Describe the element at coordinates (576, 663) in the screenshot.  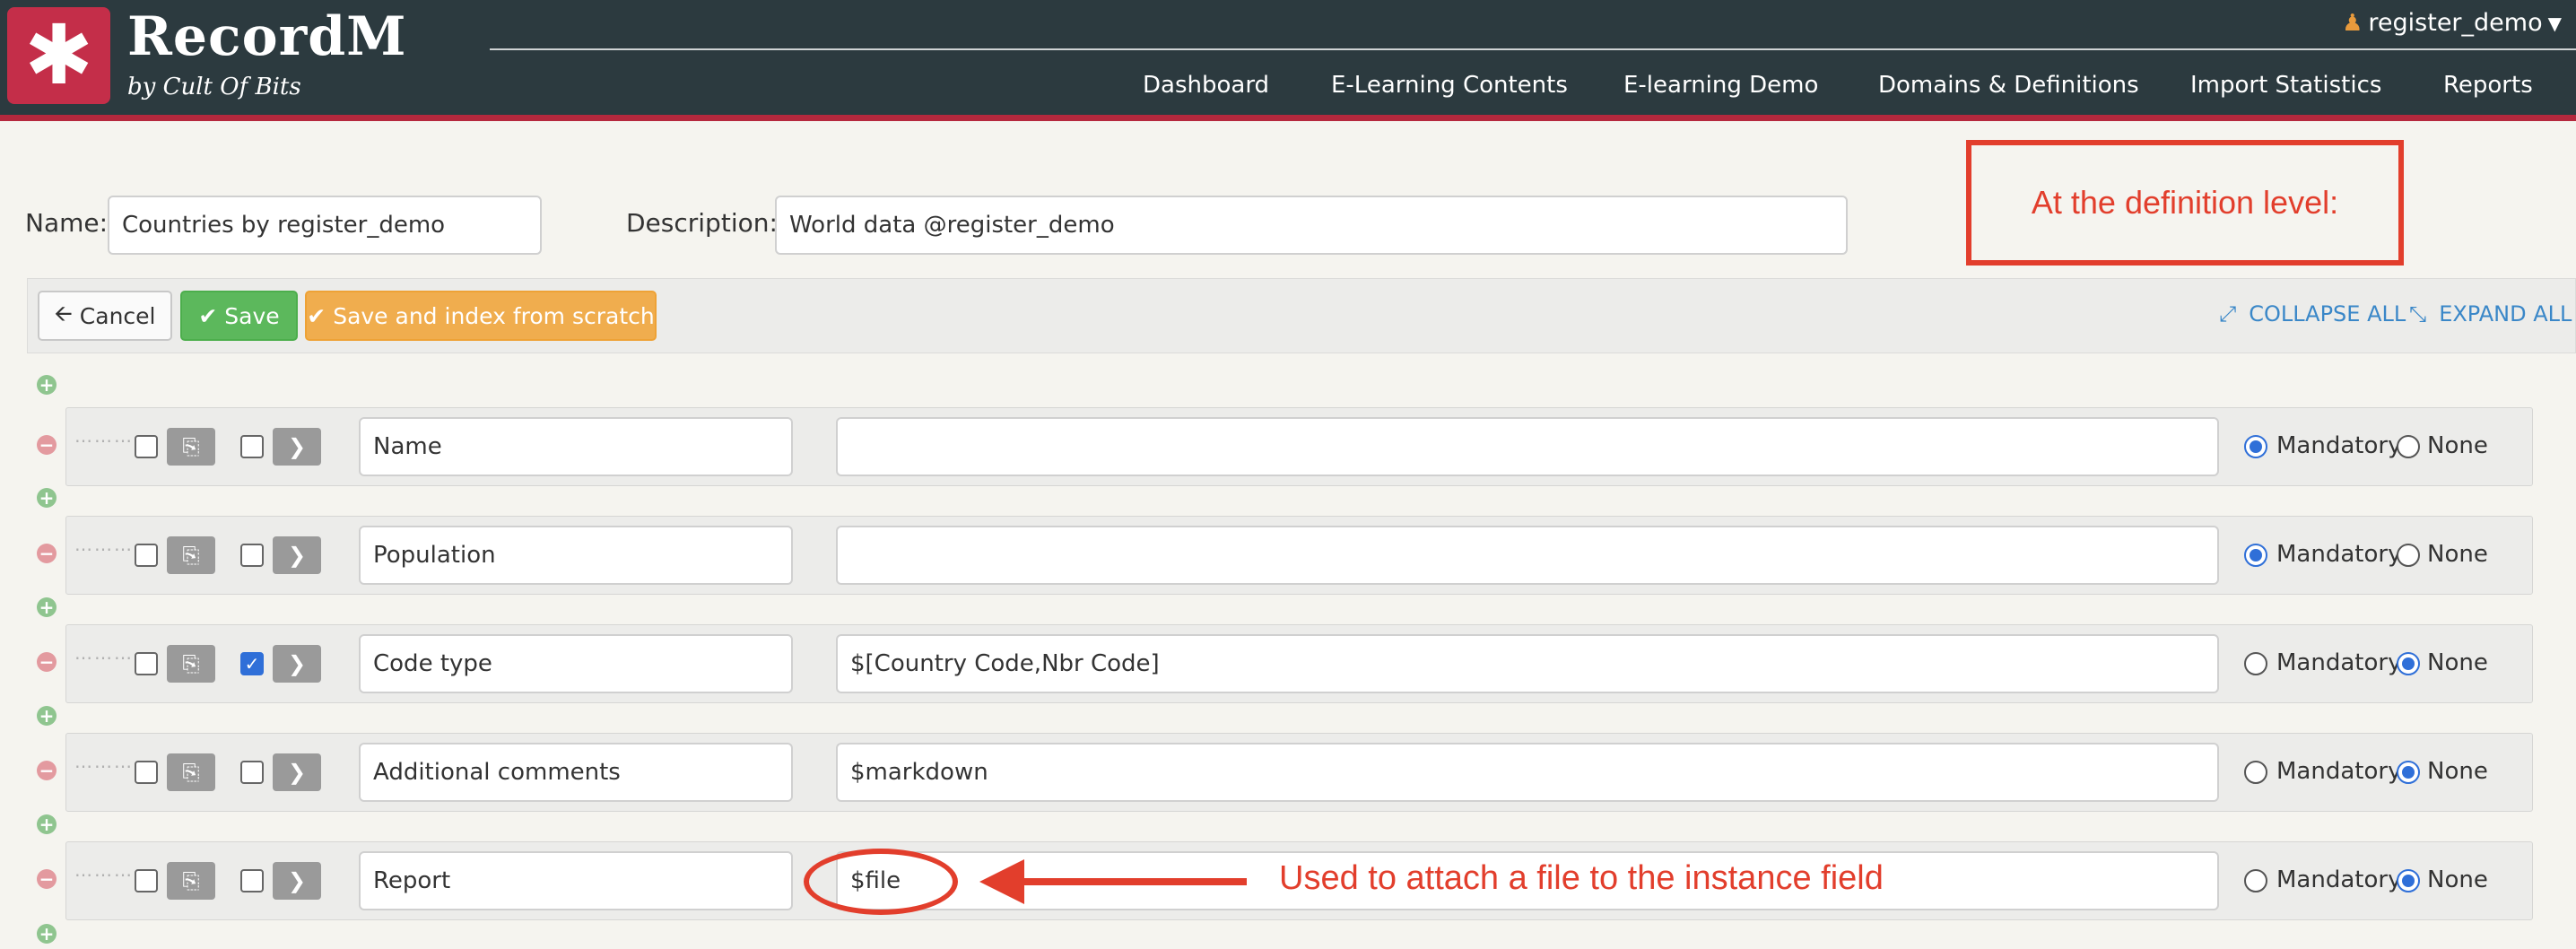
I see `field-name-input: Code type` at that location.